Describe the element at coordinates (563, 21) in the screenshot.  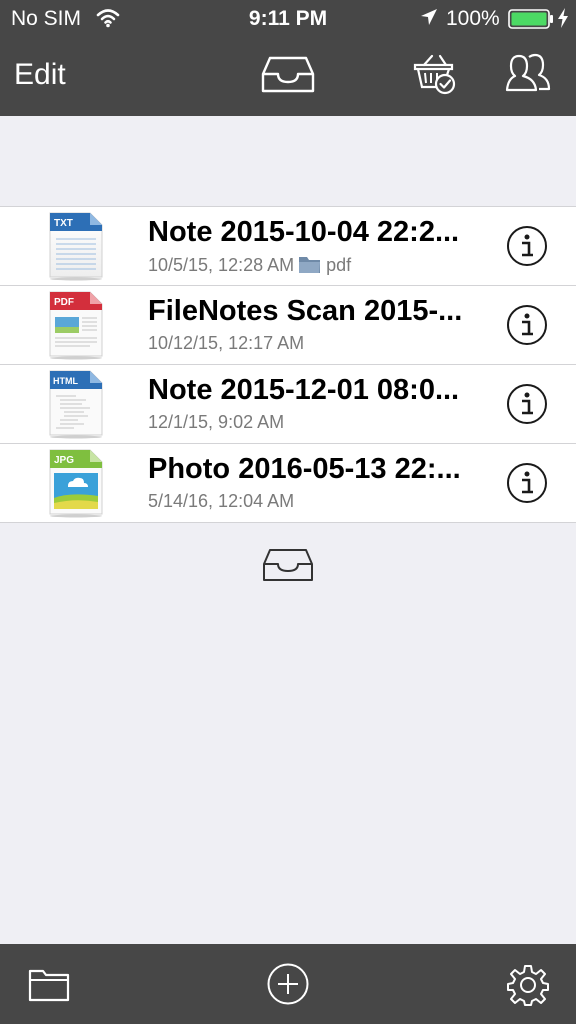
I see `charging-bolt-icon` at that location.